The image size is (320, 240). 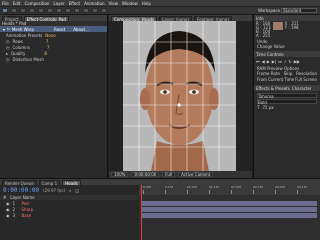 What do you see at coordinates (28, 59) in the screenshot?
I see `prop-label: Distortion Mesh` at bounding box center [28, 59].